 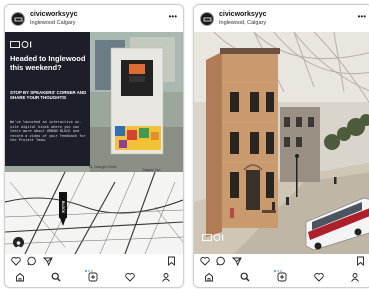 What do you see at coordinates (103, 167) in the screenshot?
I see `map-label-street: St. George's Drive` at bounding box center [103, 167].